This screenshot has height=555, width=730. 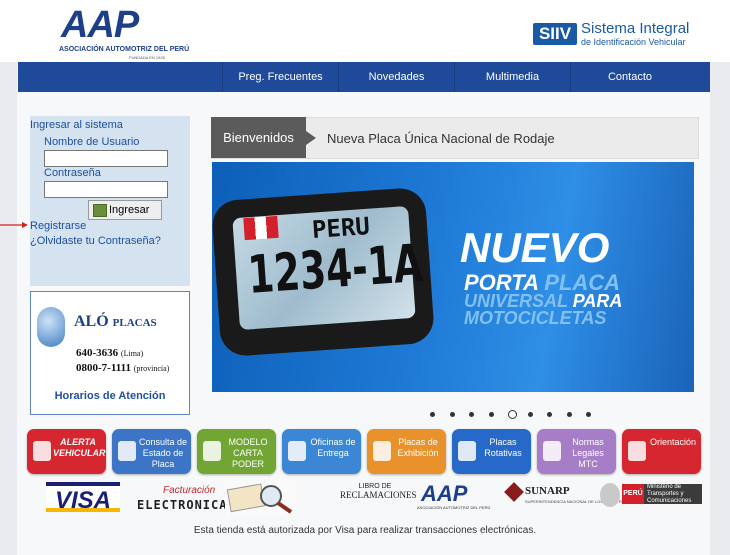 What do you see at coordinates (263, 137) in the screenshot?
I see `welcome-tag: Bienvenidos` at bounding box center [263, 137].